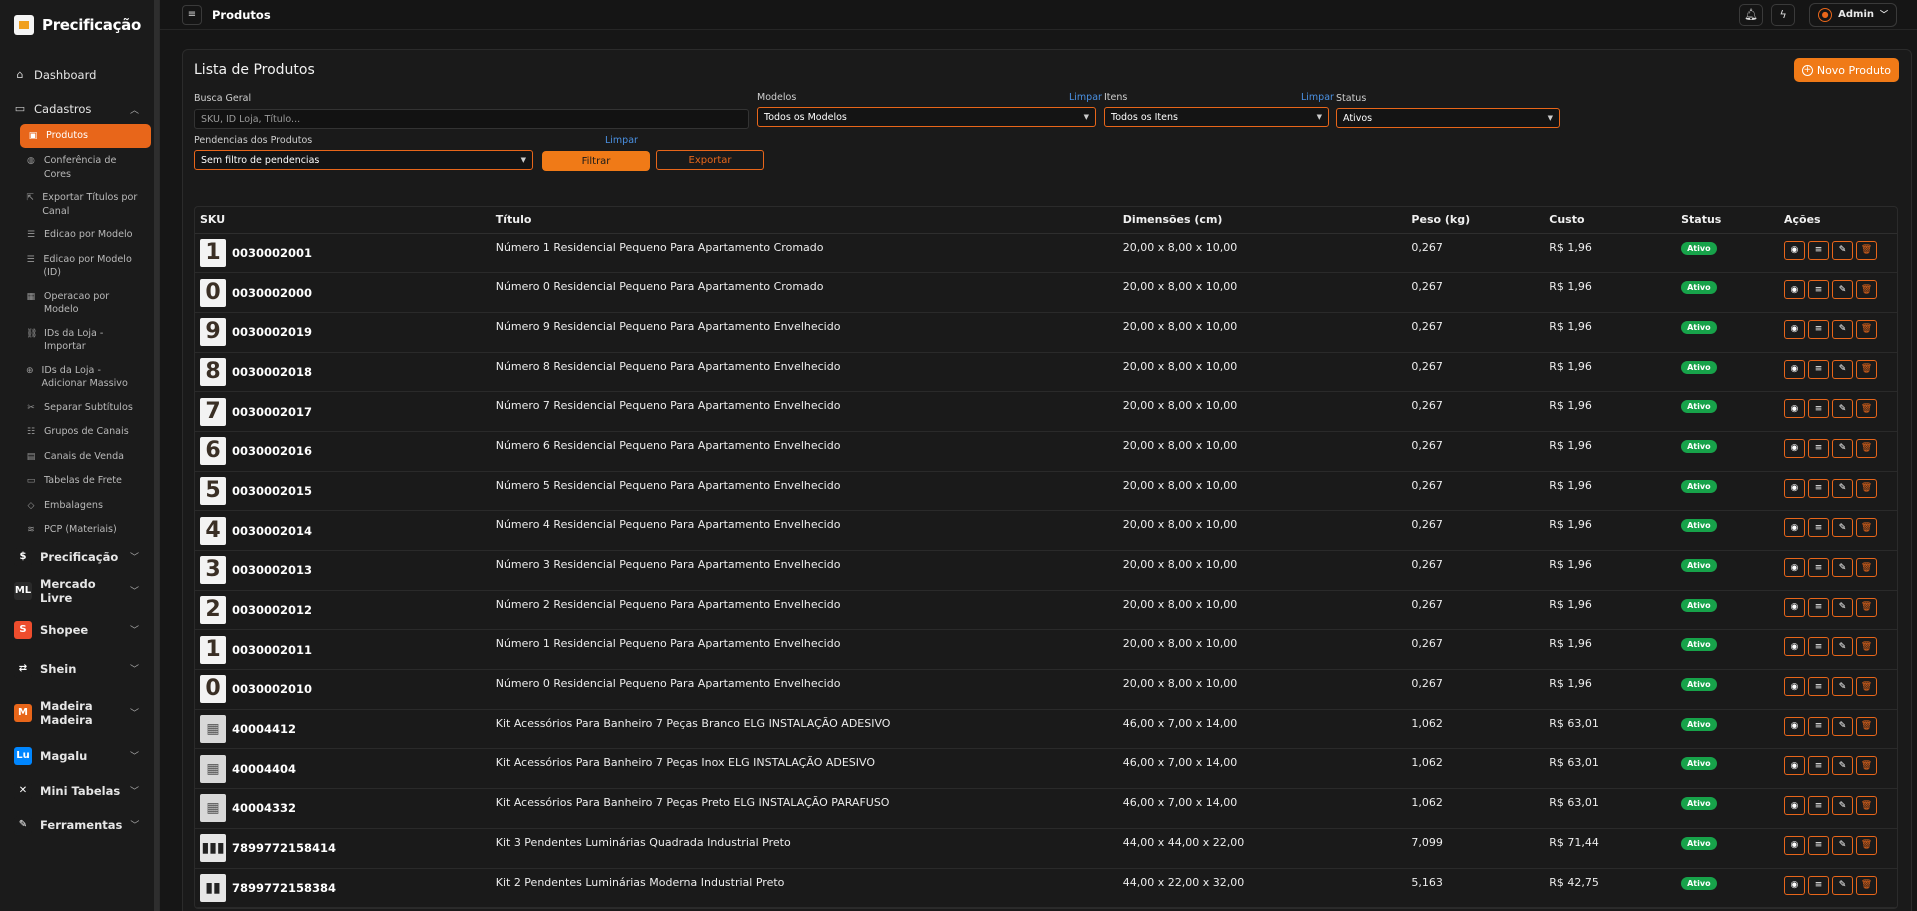  Describe the element at coordinates (82, 408) in the screenshot. I see `sidebar-item-separar-subt-tulos: ✂ Separar Subtítulos` at that location.